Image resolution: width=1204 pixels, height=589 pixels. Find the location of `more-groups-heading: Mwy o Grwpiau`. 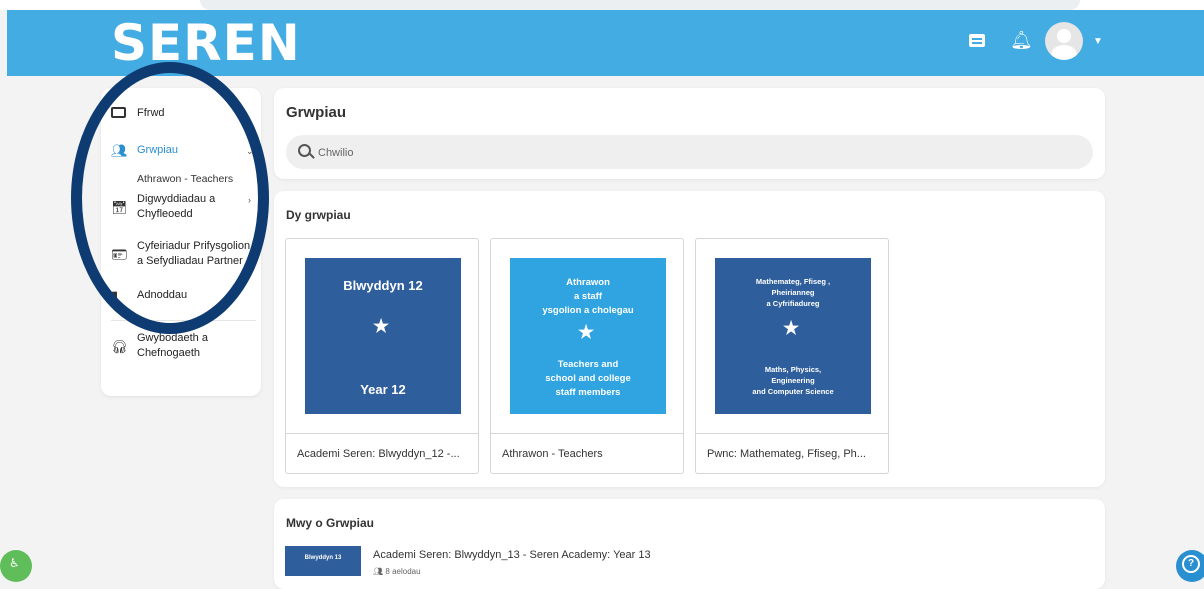

more-groups-heading: Mwy o Grwpiau is located at coordinates (330, 523).